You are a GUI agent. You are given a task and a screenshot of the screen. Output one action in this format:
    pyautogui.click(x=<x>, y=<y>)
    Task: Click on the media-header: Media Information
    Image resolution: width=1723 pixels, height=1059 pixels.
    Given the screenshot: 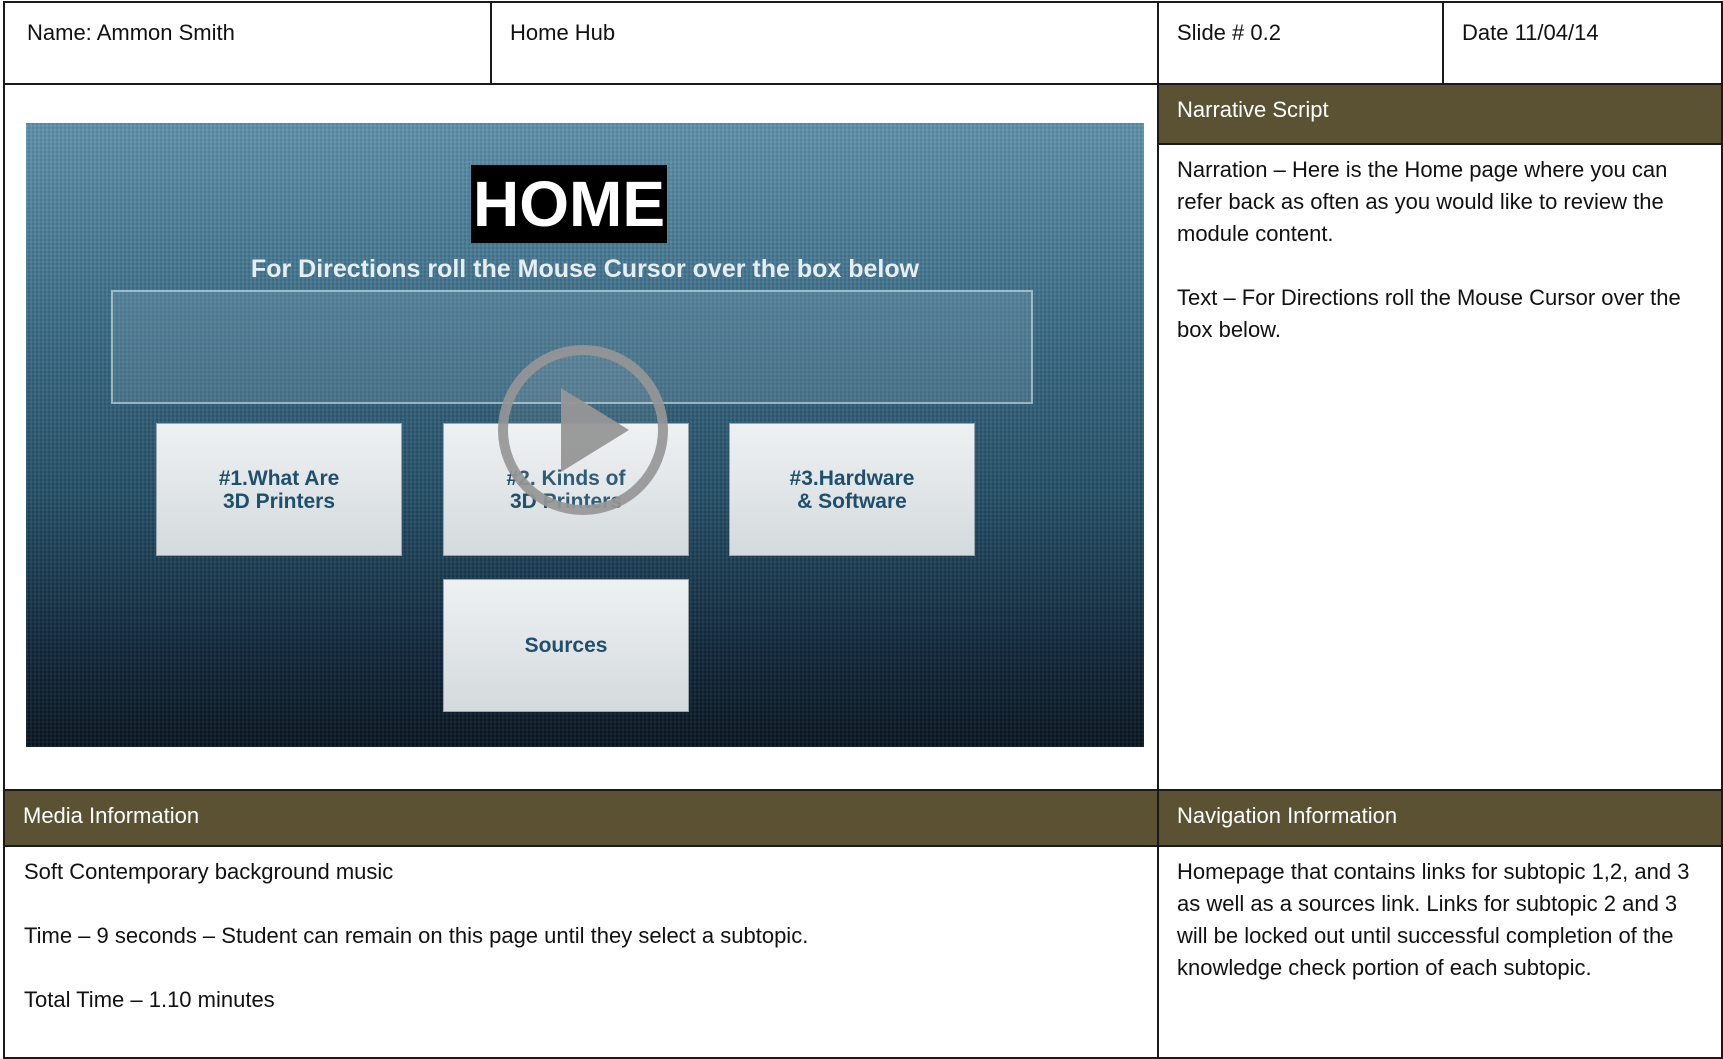 What is the action you would take?
    pyautogui.click(x=581, y=818)
    